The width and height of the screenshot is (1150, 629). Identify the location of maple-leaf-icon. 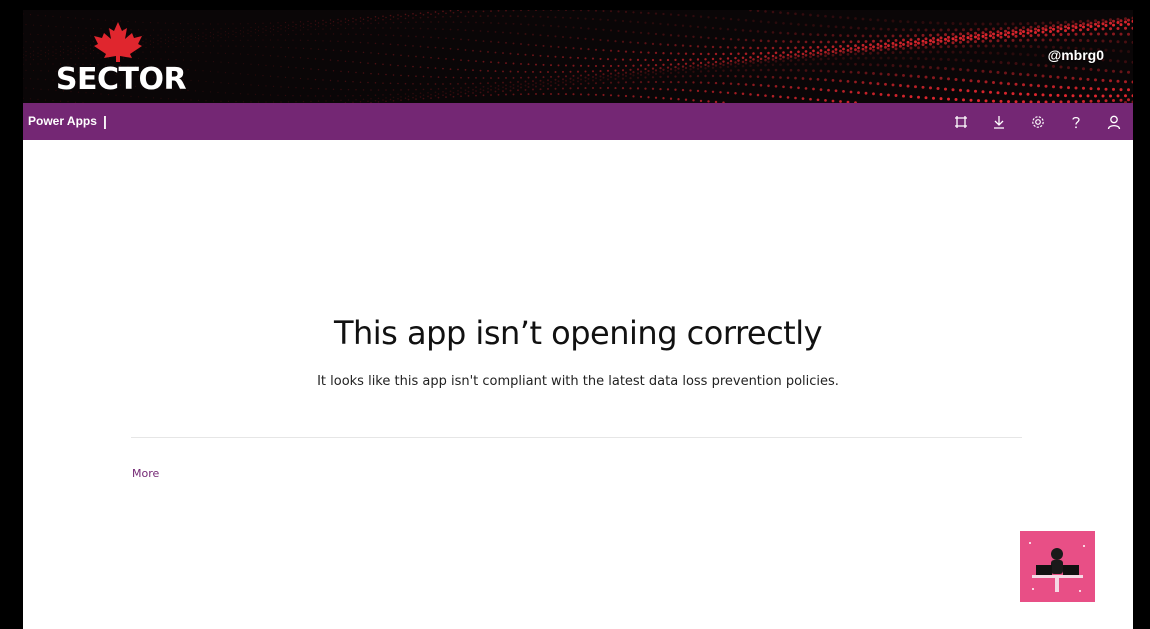
(118, 42).